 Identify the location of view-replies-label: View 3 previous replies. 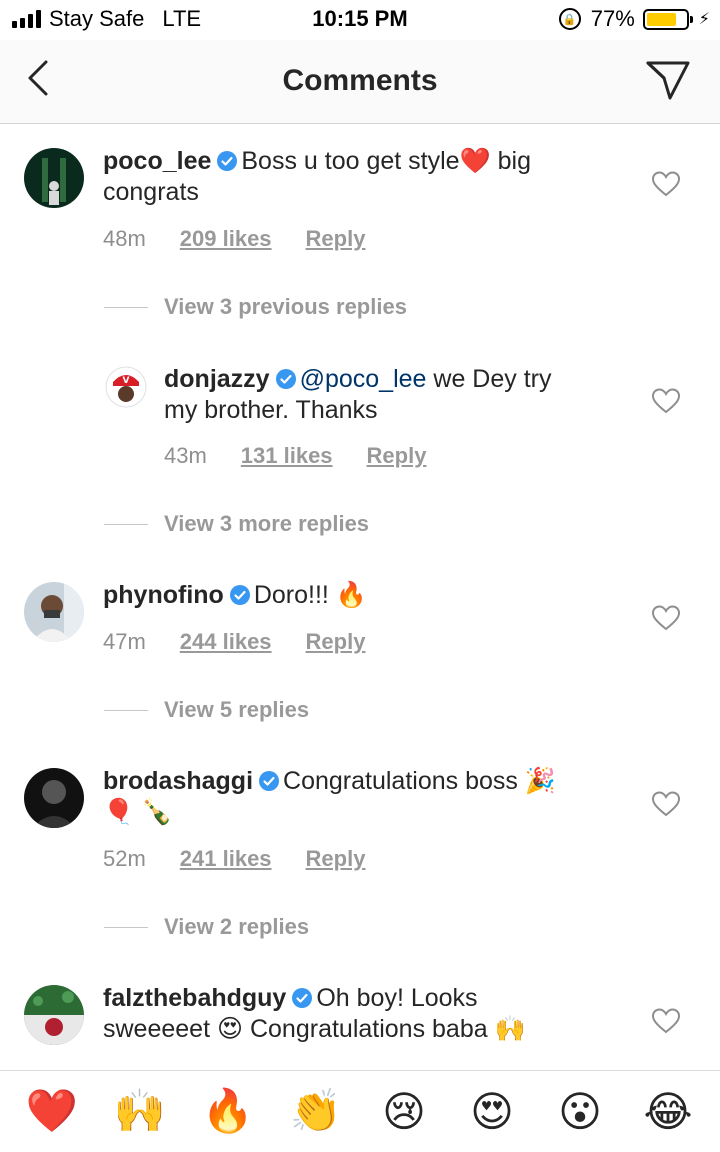
(285, 306).